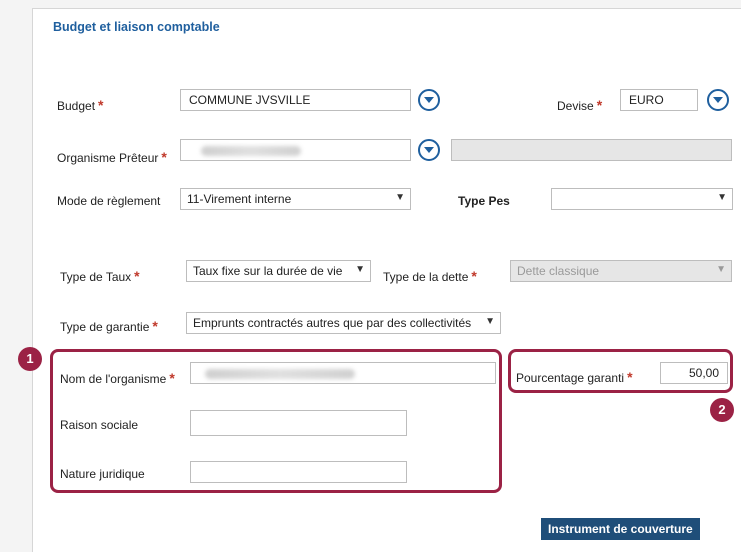  What do you see at coordinates (239, 199) in the screenshot?
I see `mode-reglement-value: 11-Virement interne` at bounding box center [239, 199].